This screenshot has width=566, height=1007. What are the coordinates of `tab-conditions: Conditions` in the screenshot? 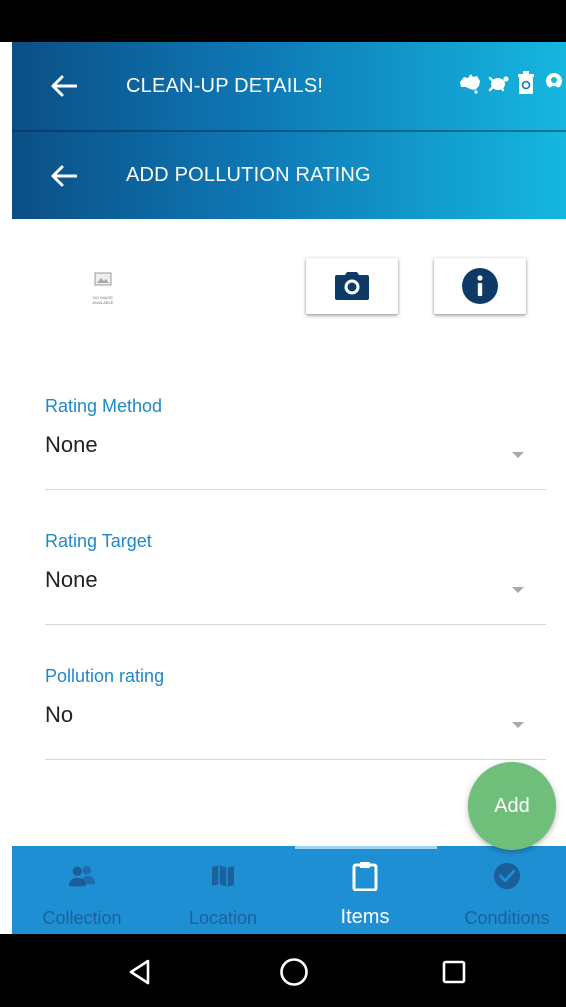 It's located at (501, 890).